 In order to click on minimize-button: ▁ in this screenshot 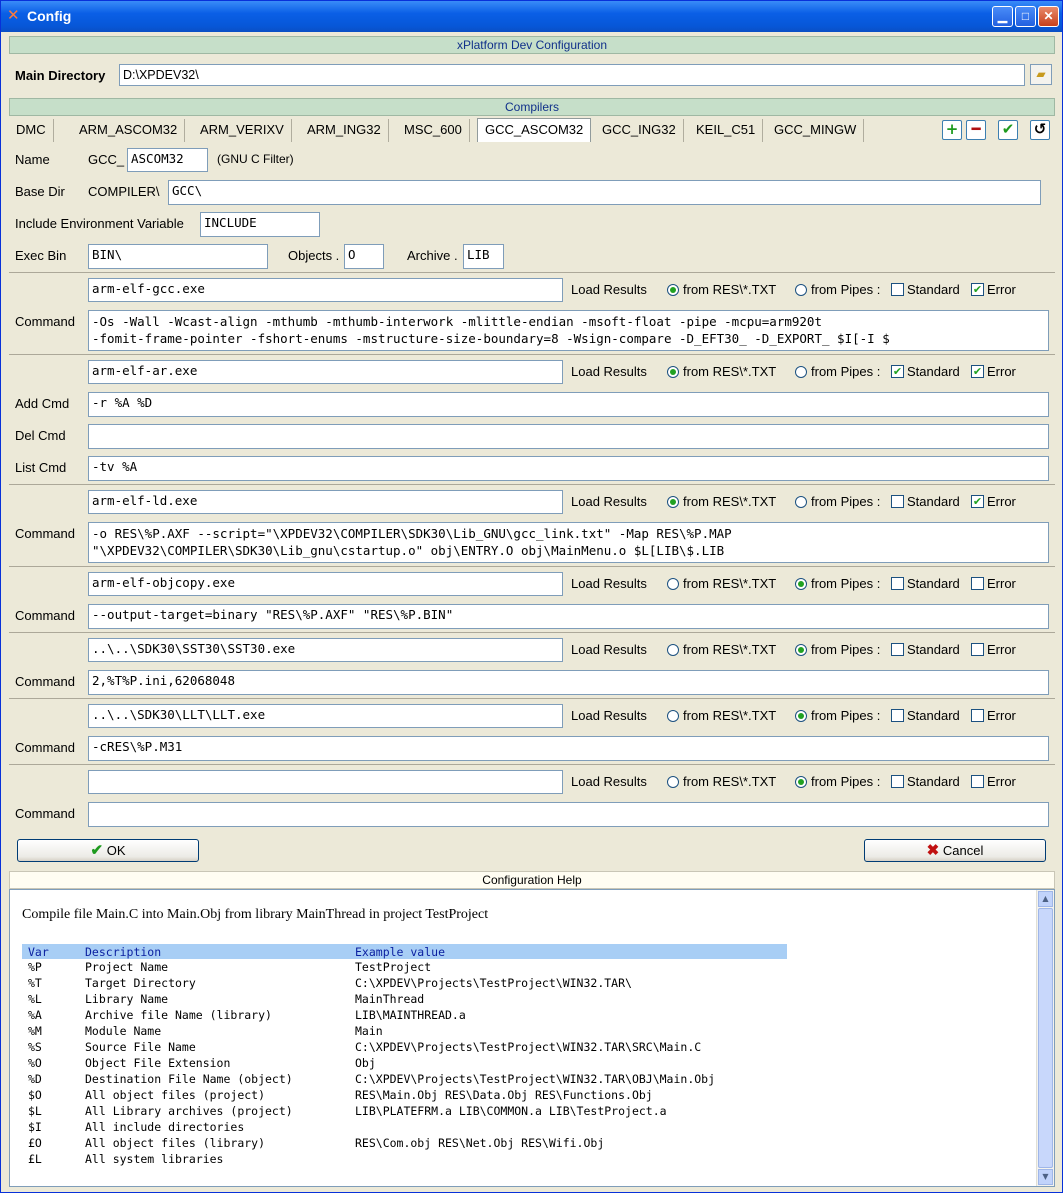, I will do `click(1002, 16)`.